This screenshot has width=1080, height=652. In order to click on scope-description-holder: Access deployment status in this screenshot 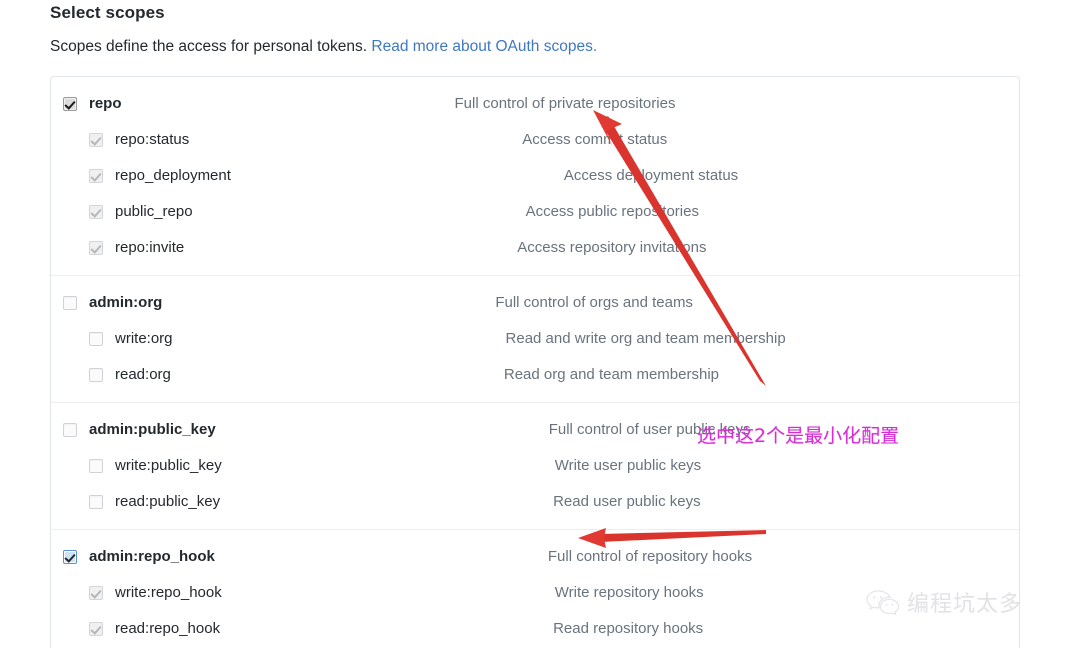, I will do `click(625, 176)`.